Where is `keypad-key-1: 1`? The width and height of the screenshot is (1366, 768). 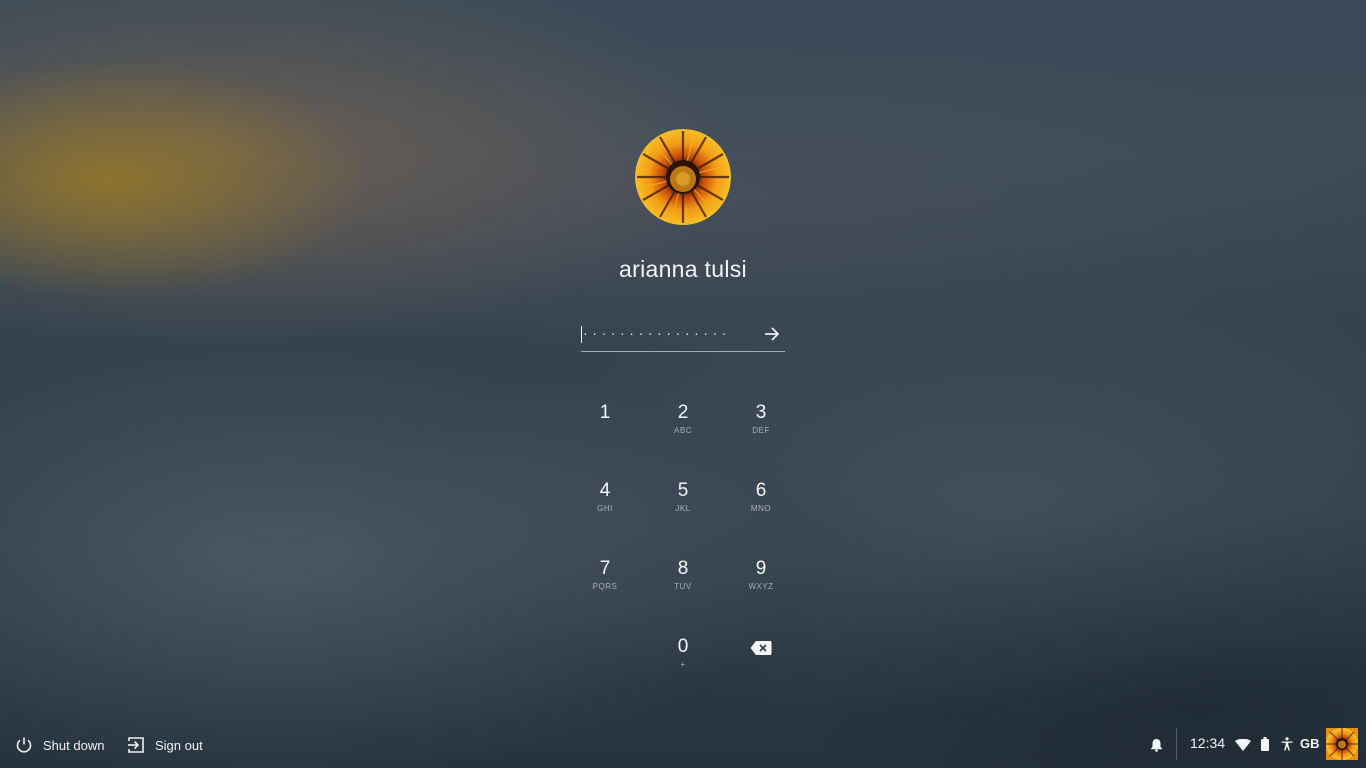 keypad-key-1: 1 is located at coordinates (605, 432).